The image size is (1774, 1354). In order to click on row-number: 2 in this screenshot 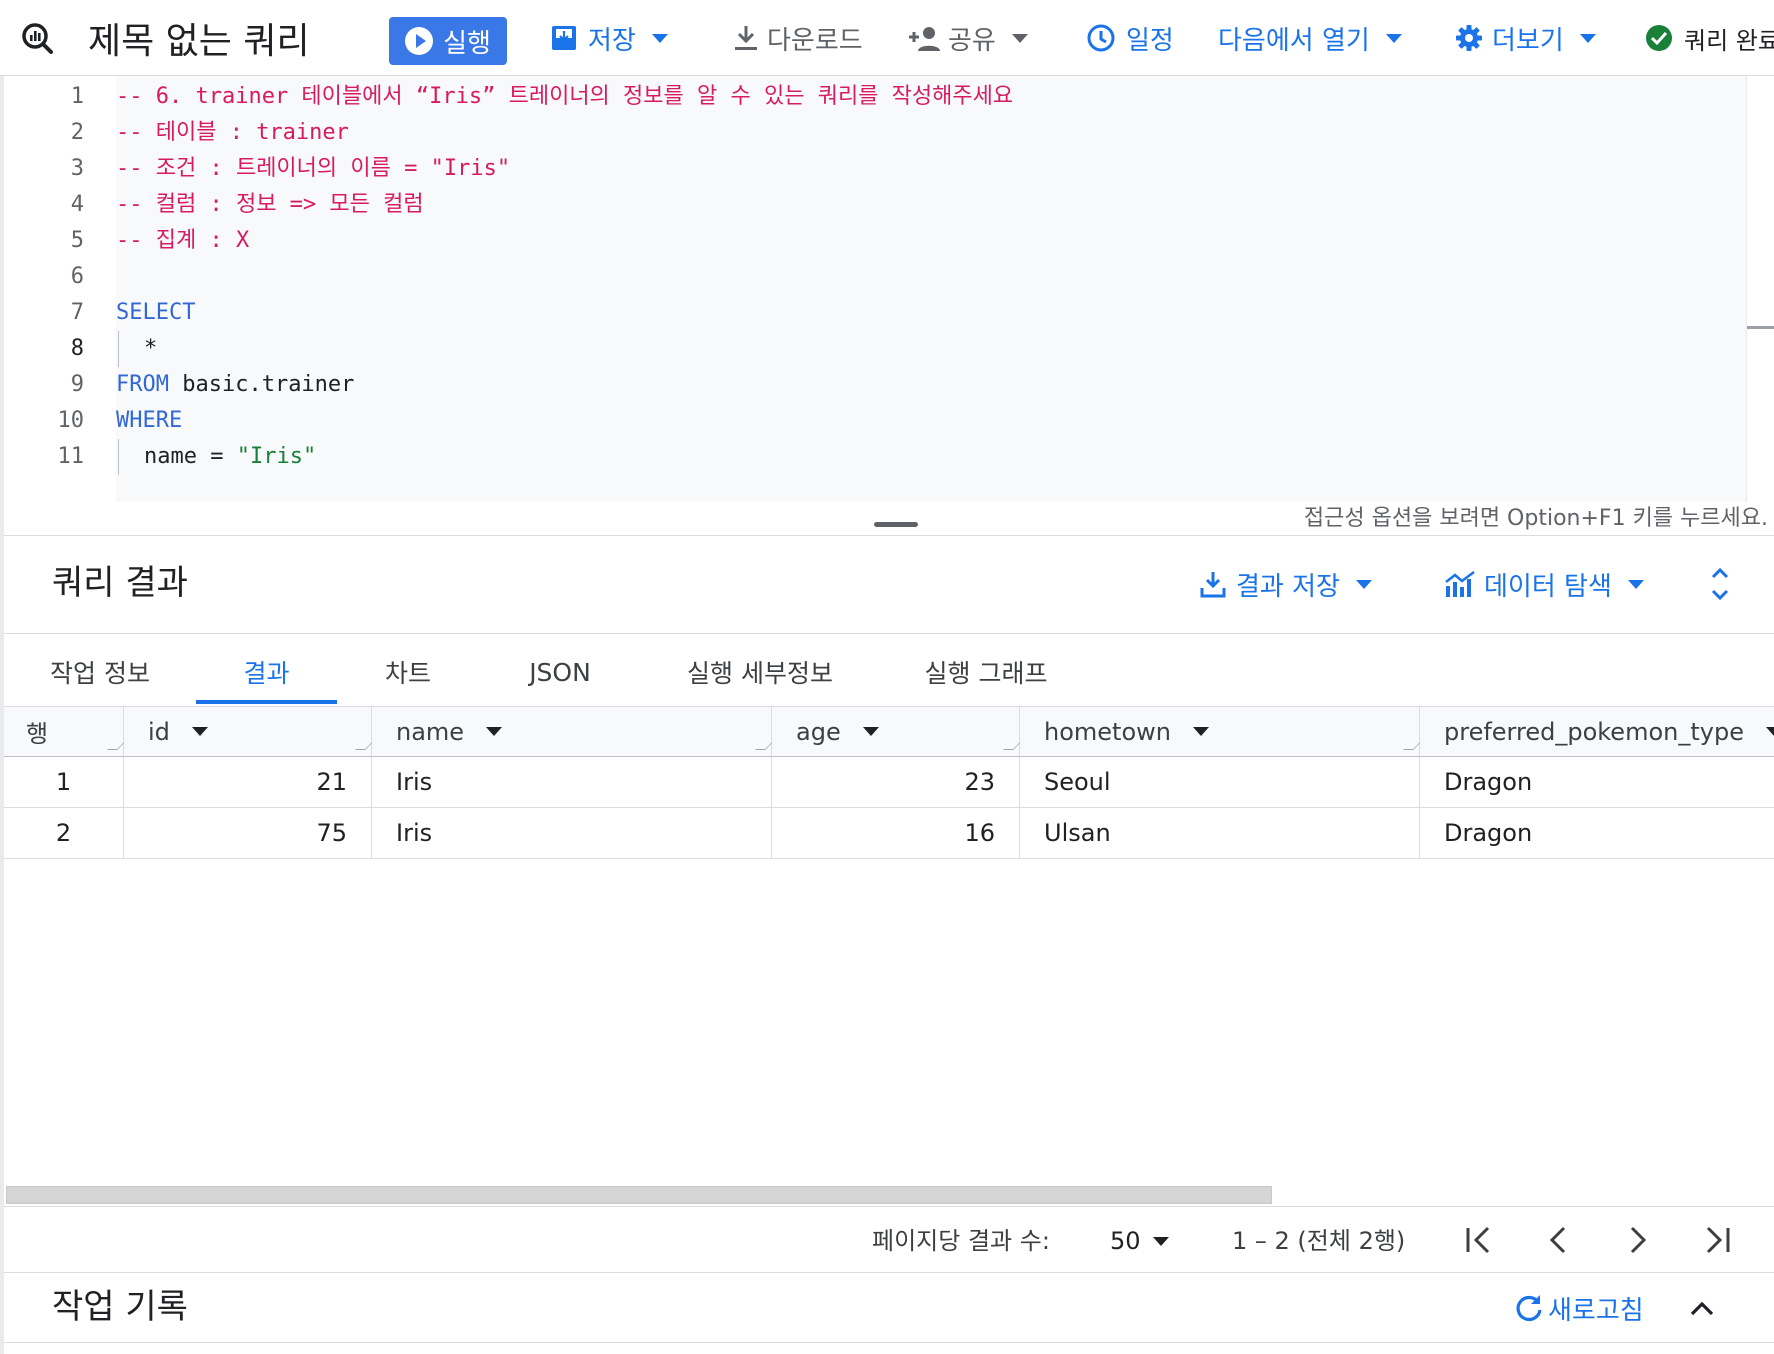, I will do `click(64, 833)`.